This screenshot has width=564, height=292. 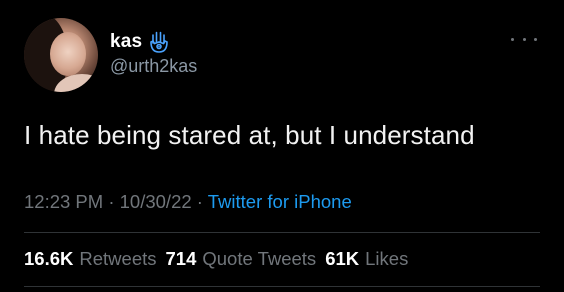 I want to click on quote-tweets-stat: 714 Quote Tweets, so click(x=241, y=259).